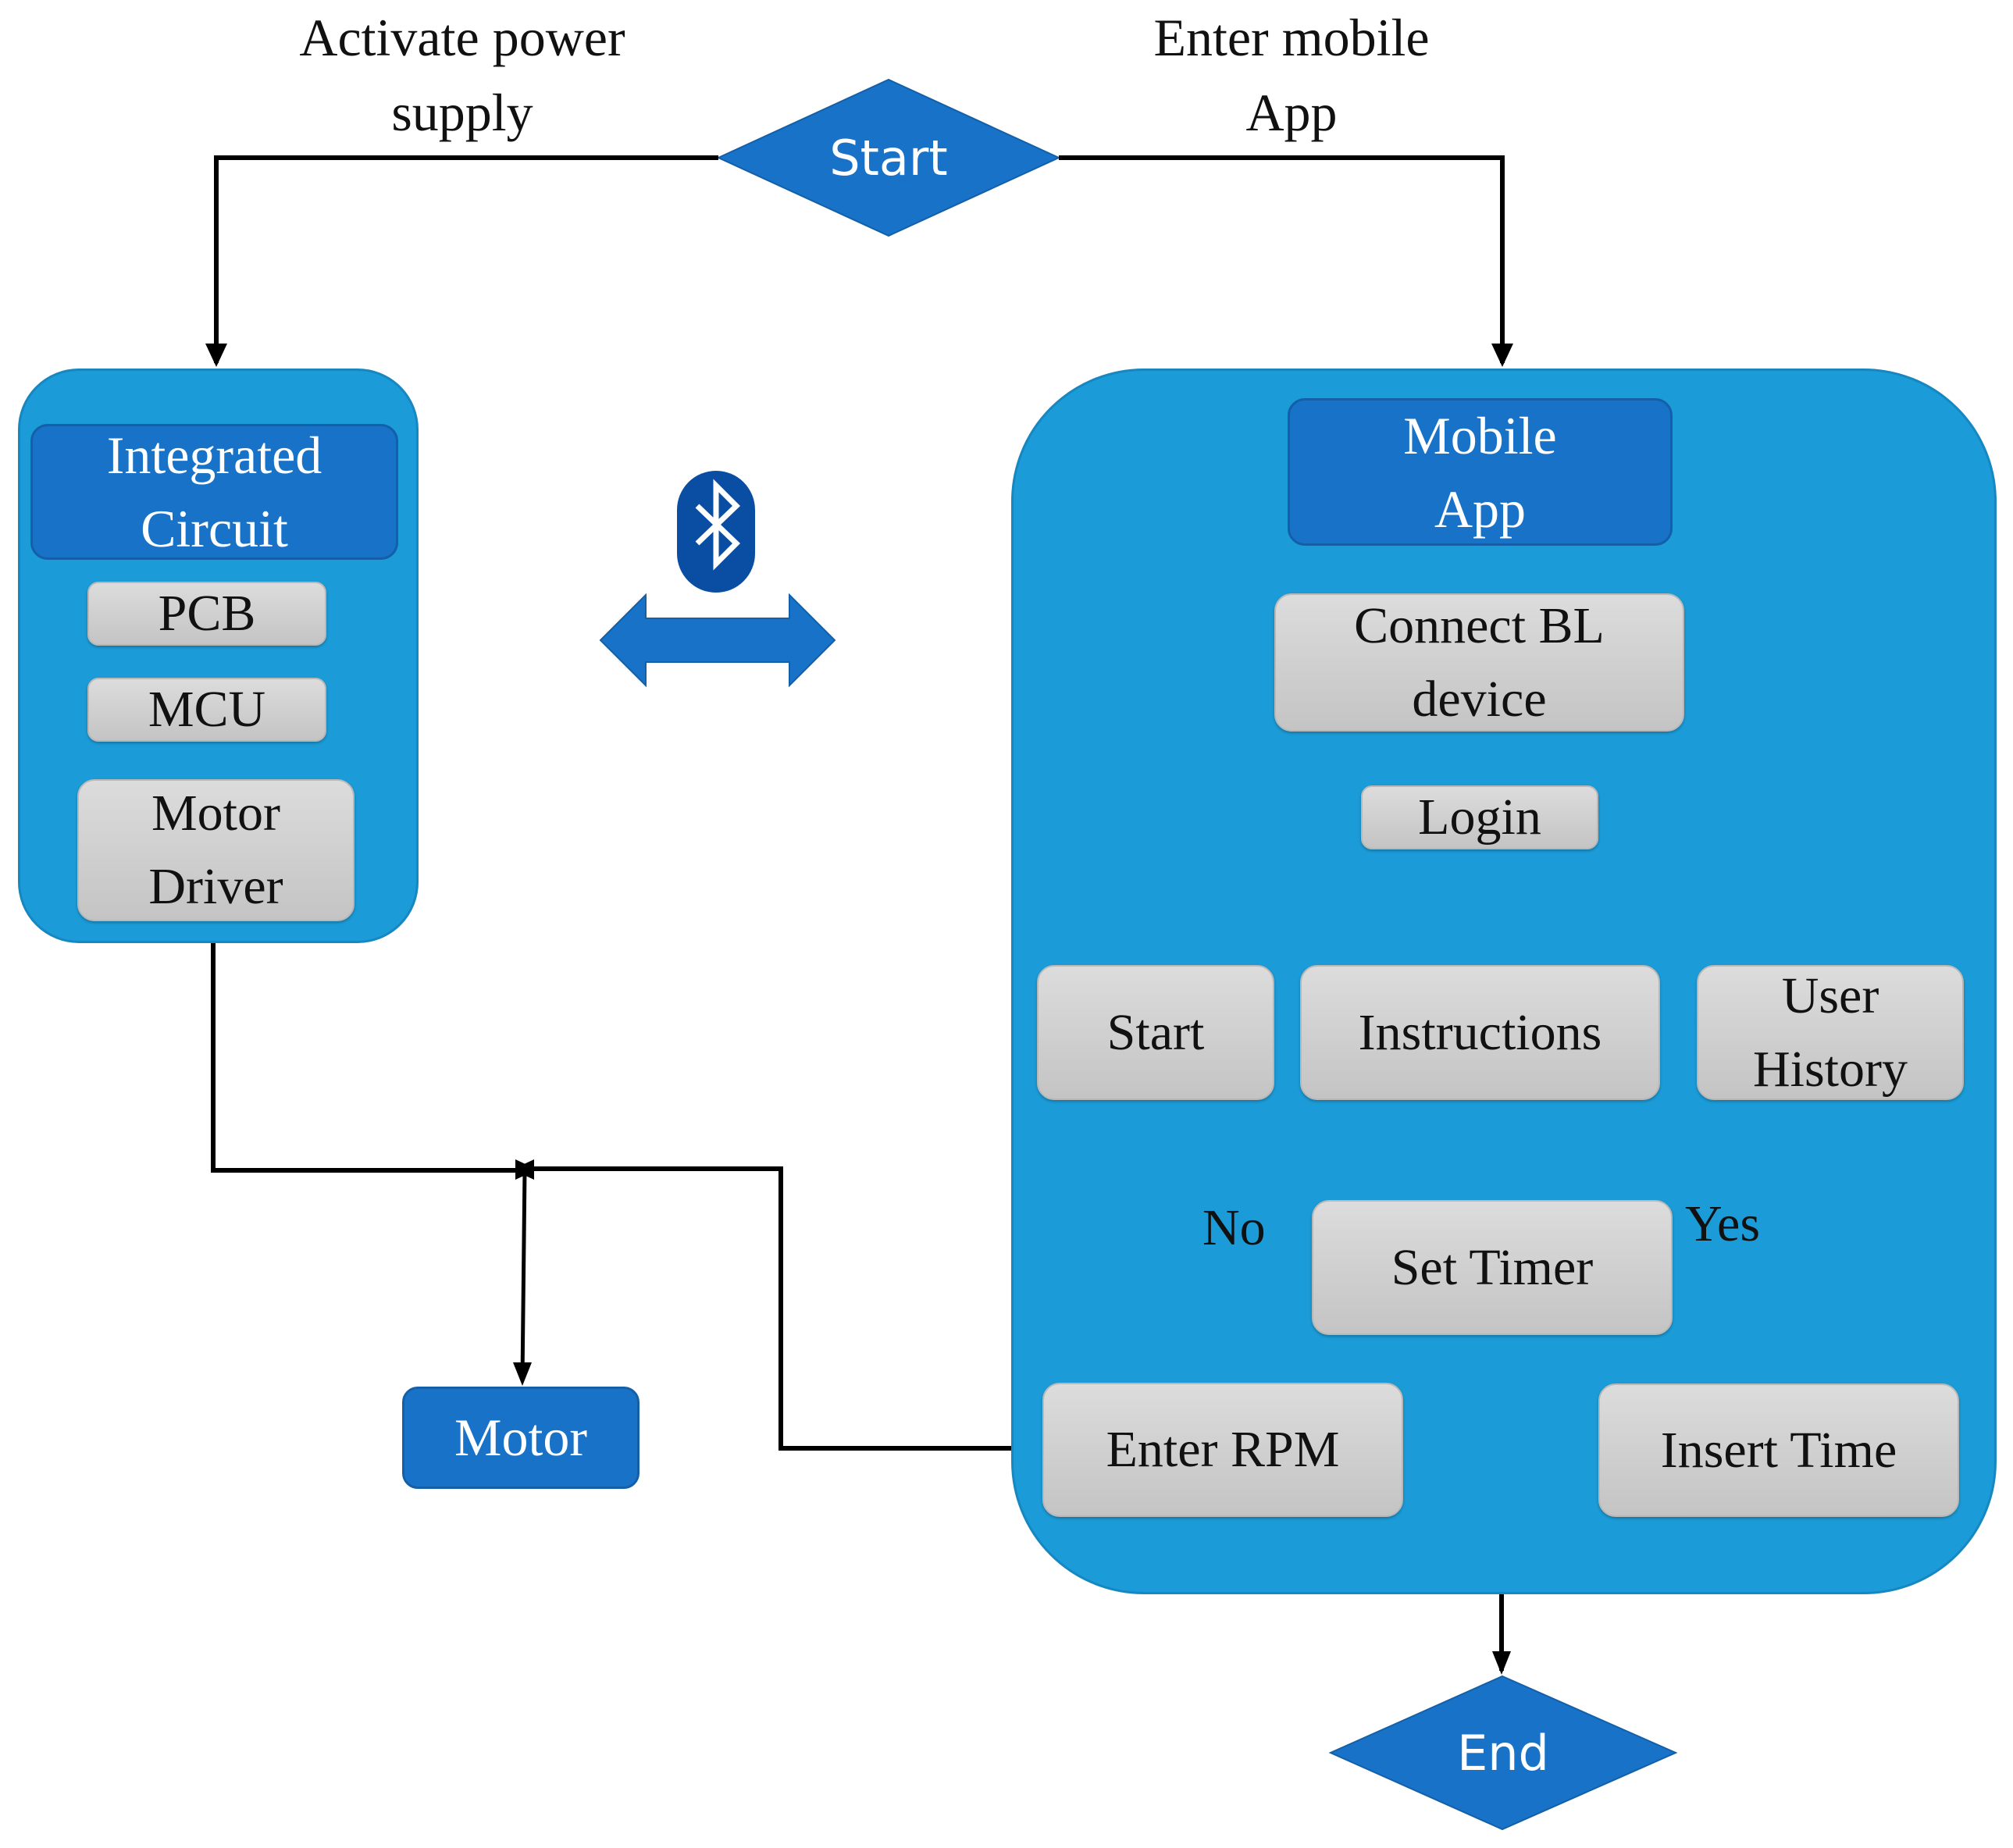 The width and height of the screenshot is (2013, 1848). I want to click on activate-power-label: Activate power supply, so click(462, 75).